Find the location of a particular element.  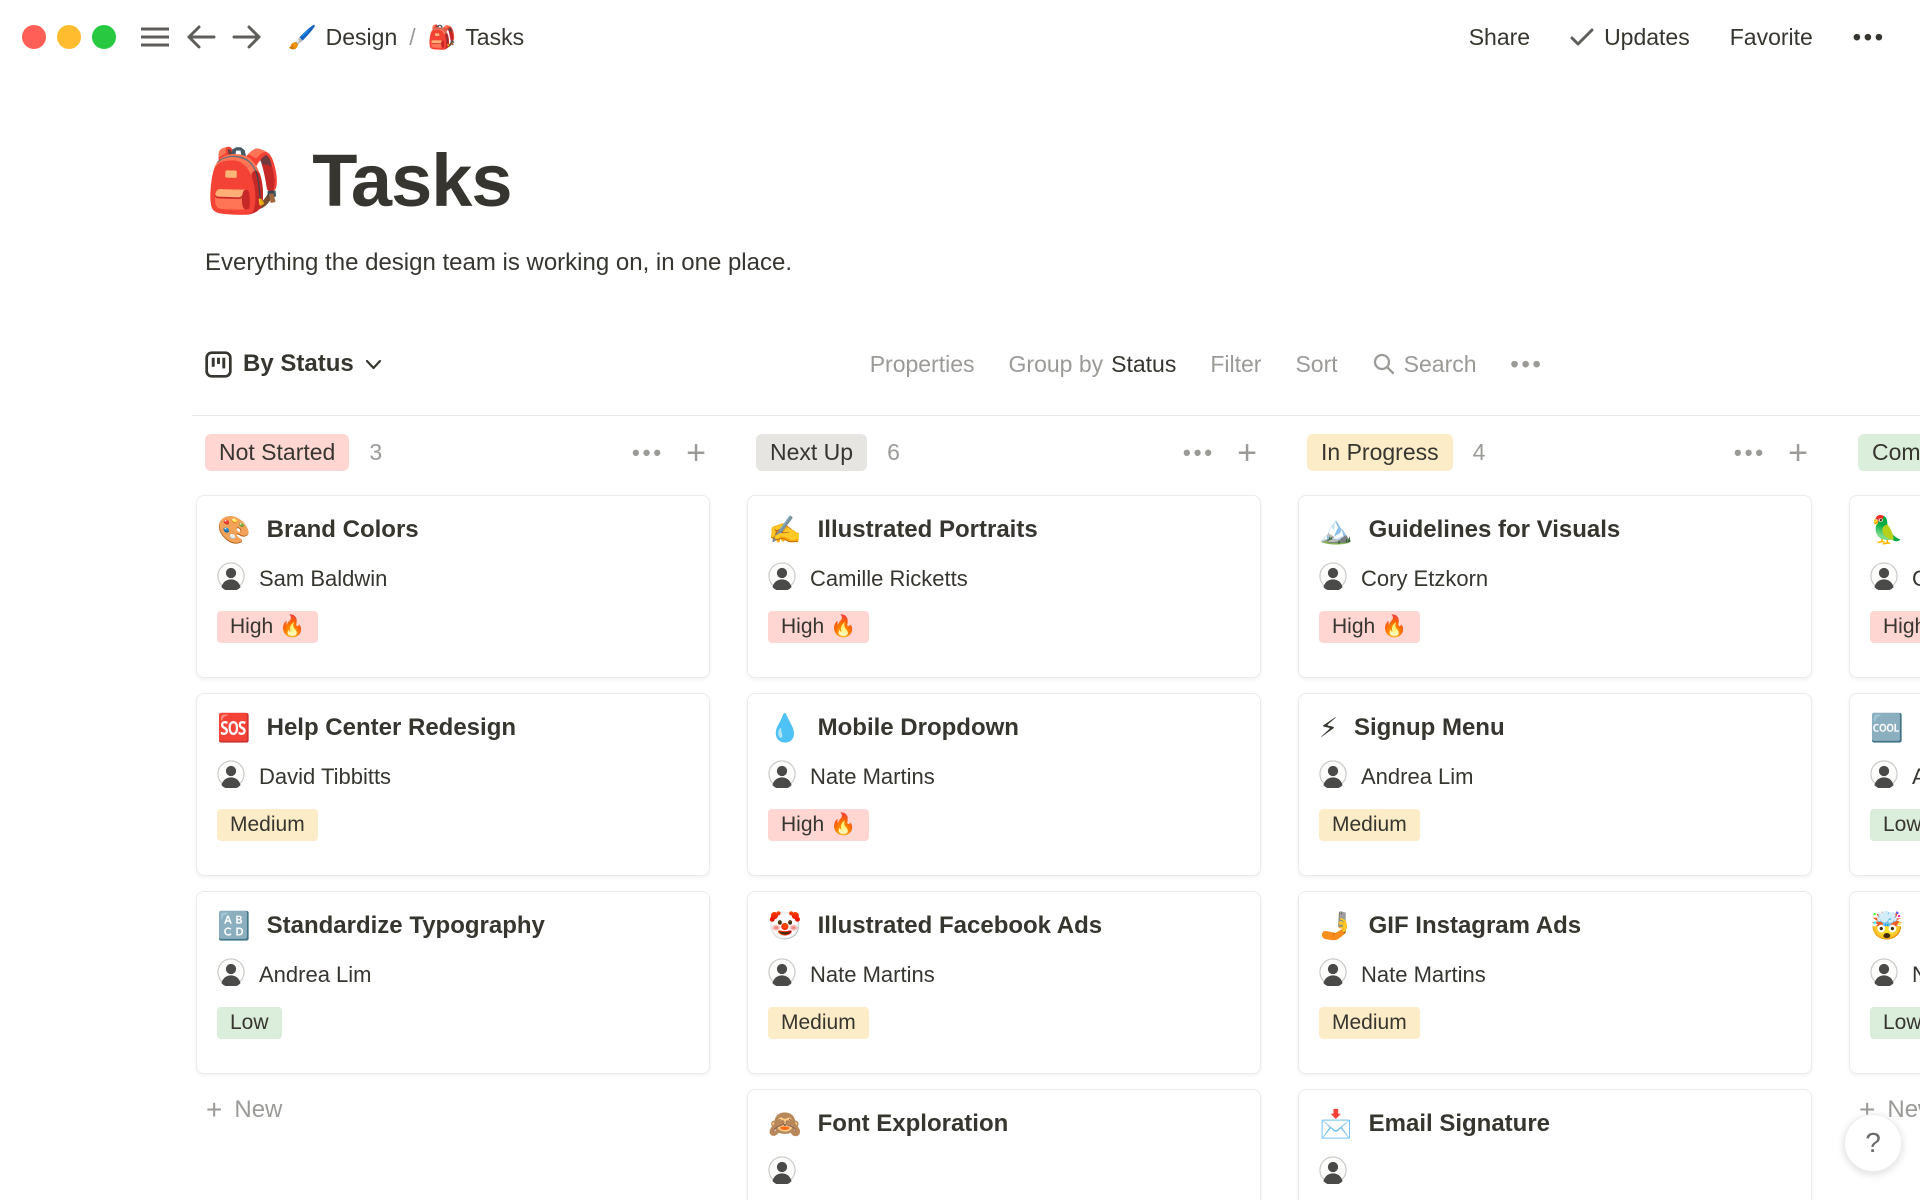

task-card: ⚡ Signup Menu Andrea Lim Medium is located at coordinates (1555, 784).